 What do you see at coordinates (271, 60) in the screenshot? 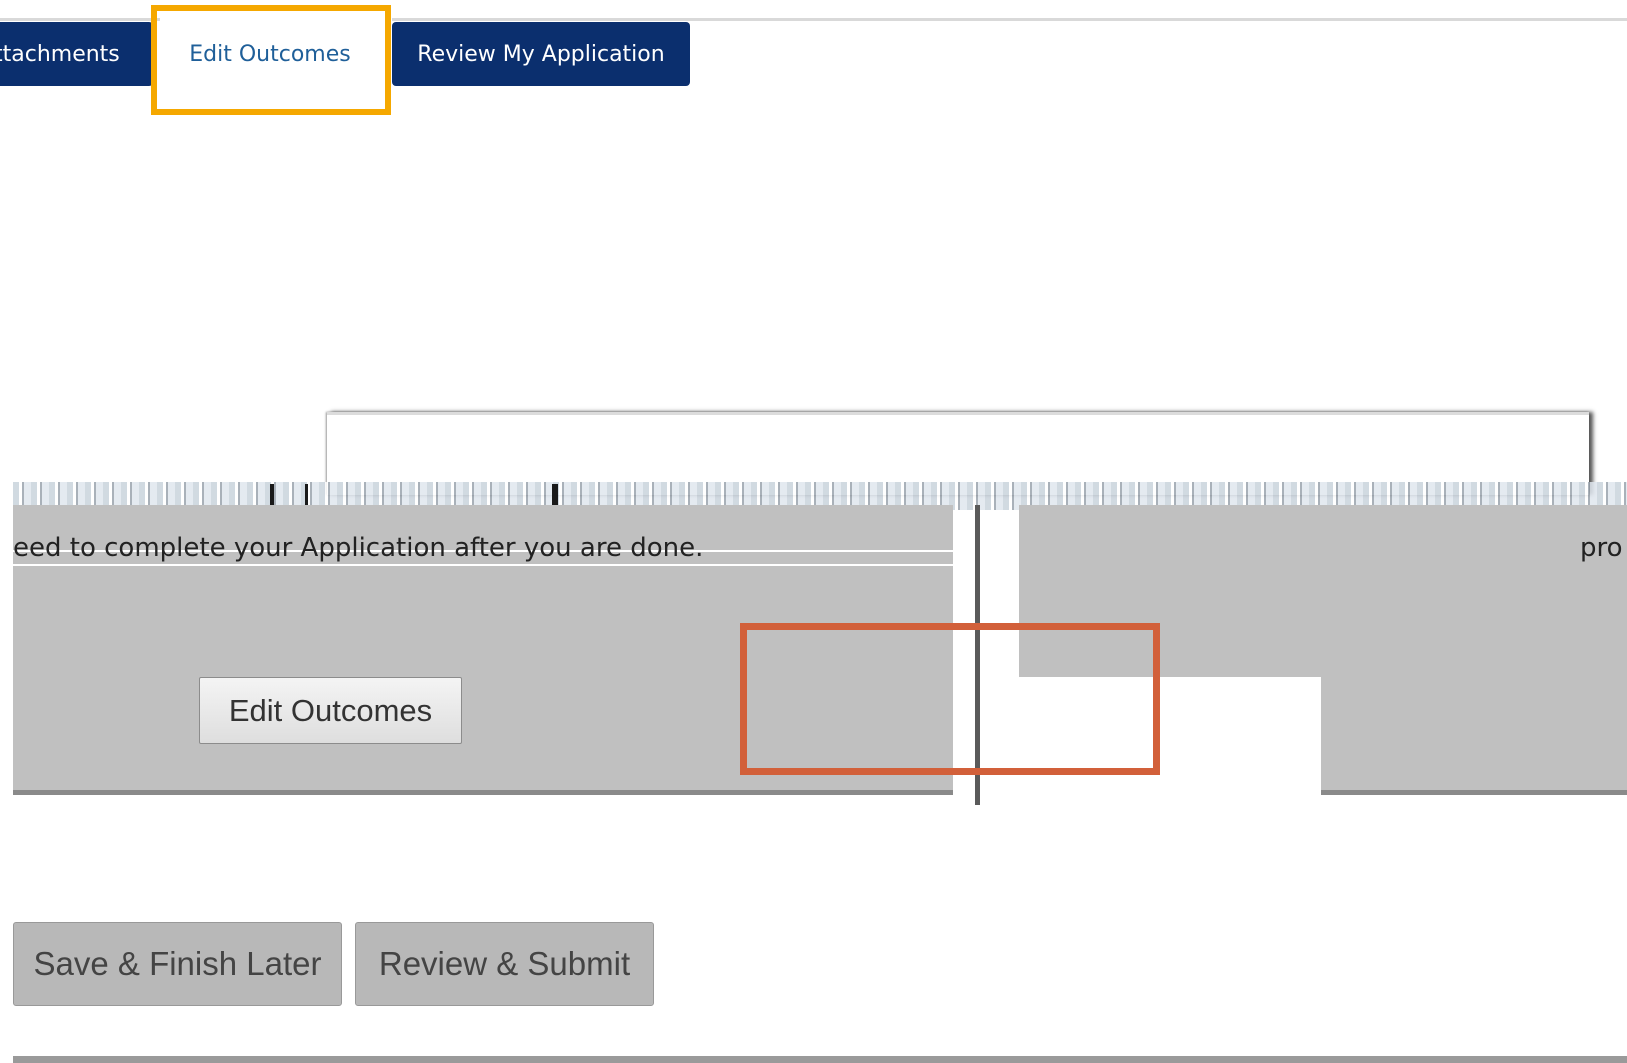
I see `highlight-box-tab` at bounding box center [271, 60].